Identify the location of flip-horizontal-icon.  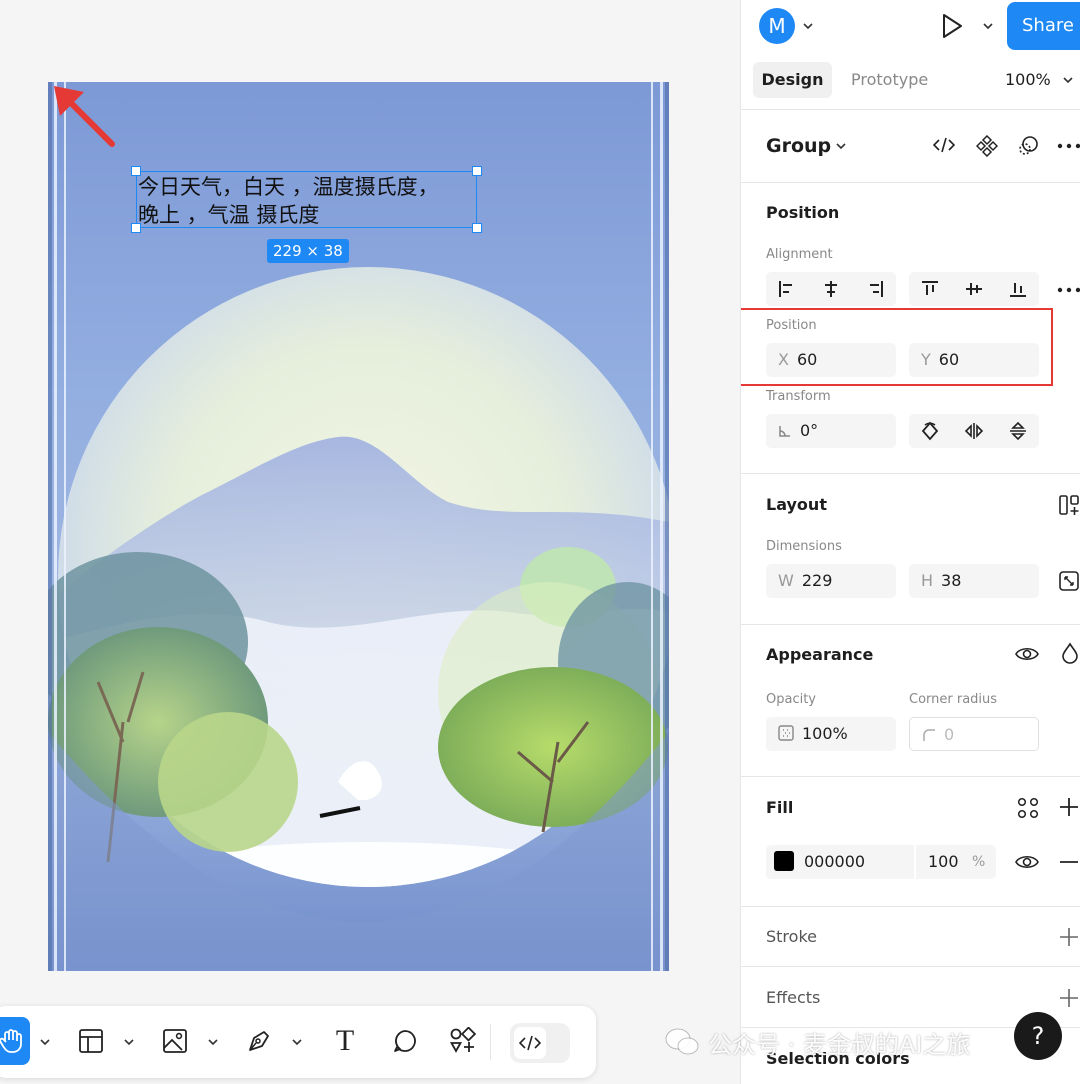
(974, 431).